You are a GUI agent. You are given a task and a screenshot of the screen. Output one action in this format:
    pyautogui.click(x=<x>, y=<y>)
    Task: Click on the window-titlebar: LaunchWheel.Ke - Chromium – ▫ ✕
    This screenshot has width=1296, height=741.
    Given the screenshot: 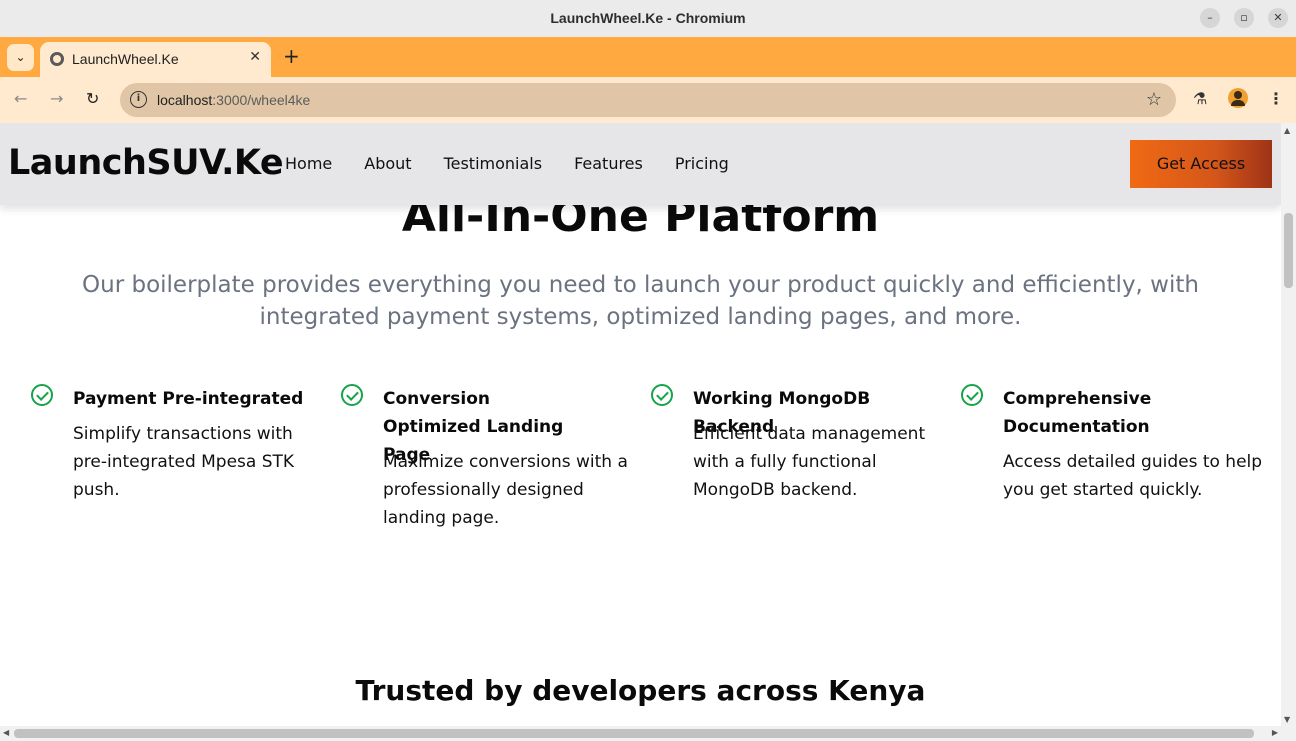 What is the action you would take?
    pyautogui.click(x=648, y=18)
    